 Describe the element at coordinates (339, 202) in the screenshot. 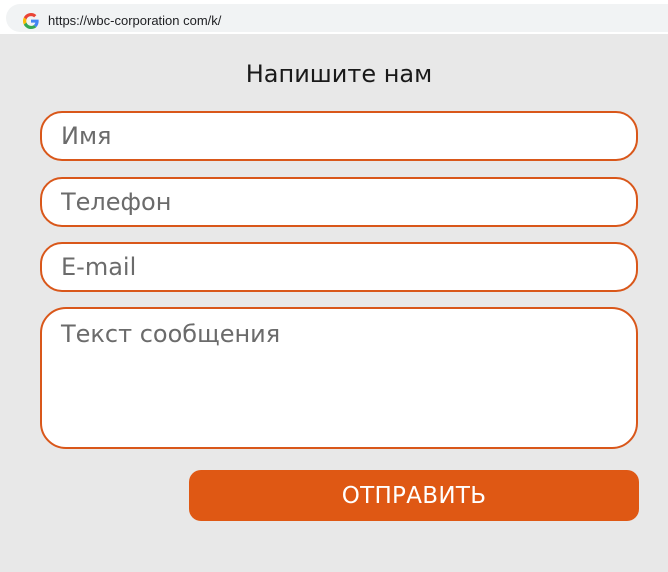

I see `phone-input` at that location.